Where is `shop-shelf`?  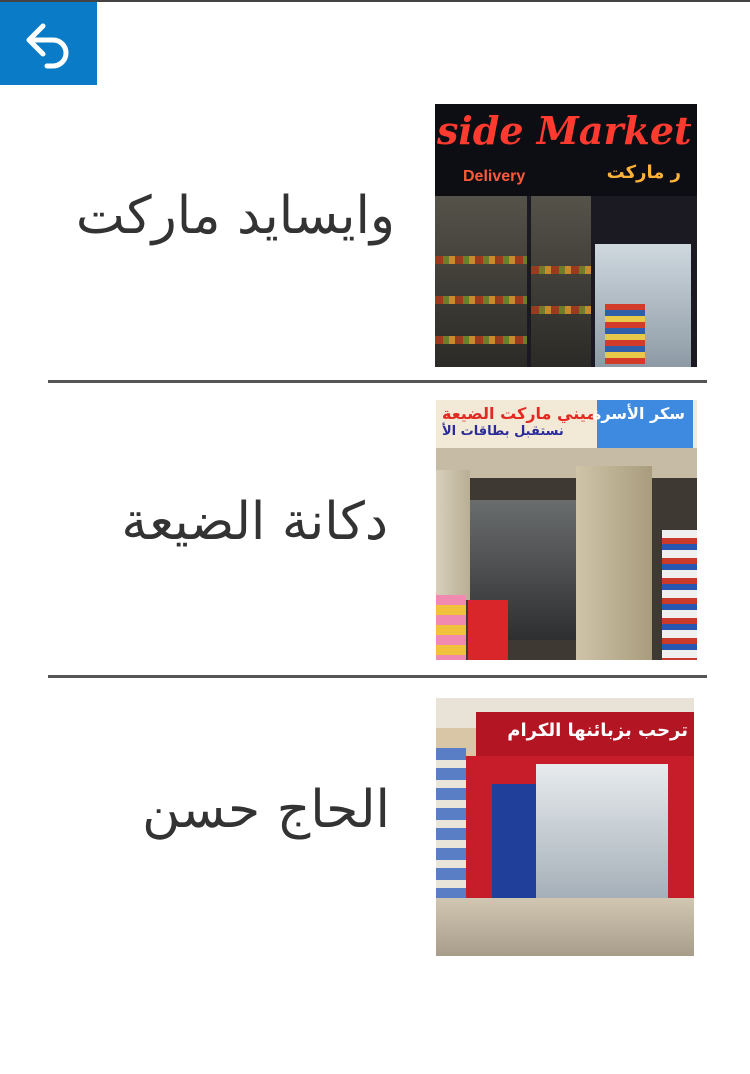
shop-shelf is located at coordinates (625, 334).